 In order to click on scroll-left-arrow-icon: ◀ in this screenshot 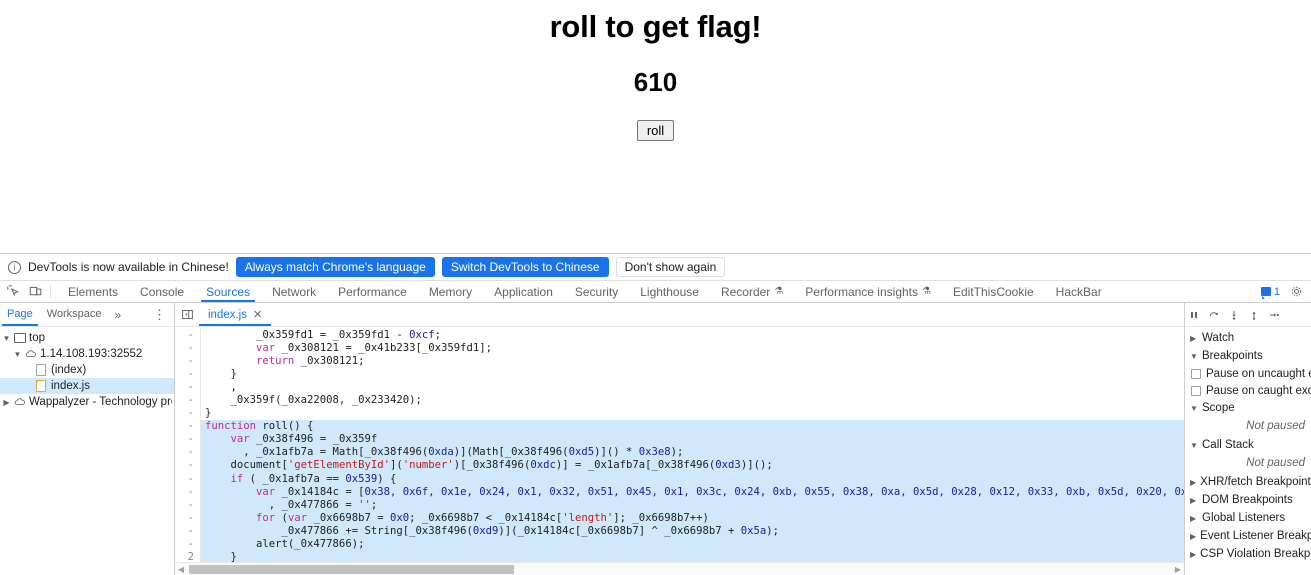, I will do `click(181, 569)`.